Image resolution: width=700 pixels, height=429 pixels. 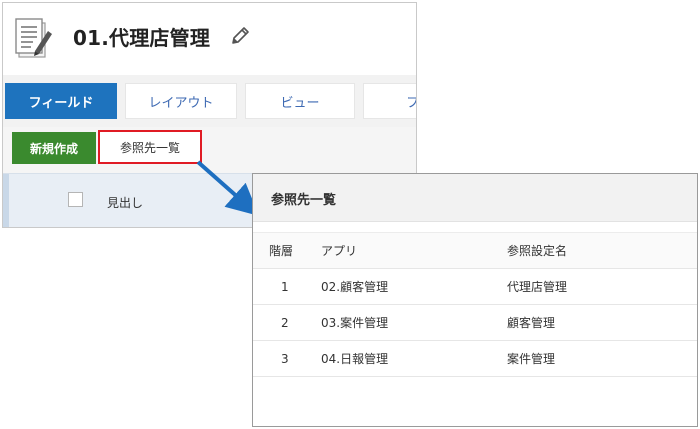 What do you see at coordinates (6, 200) in the screenshot?
I see `list-header-tint` at bounding box center [6, 200].